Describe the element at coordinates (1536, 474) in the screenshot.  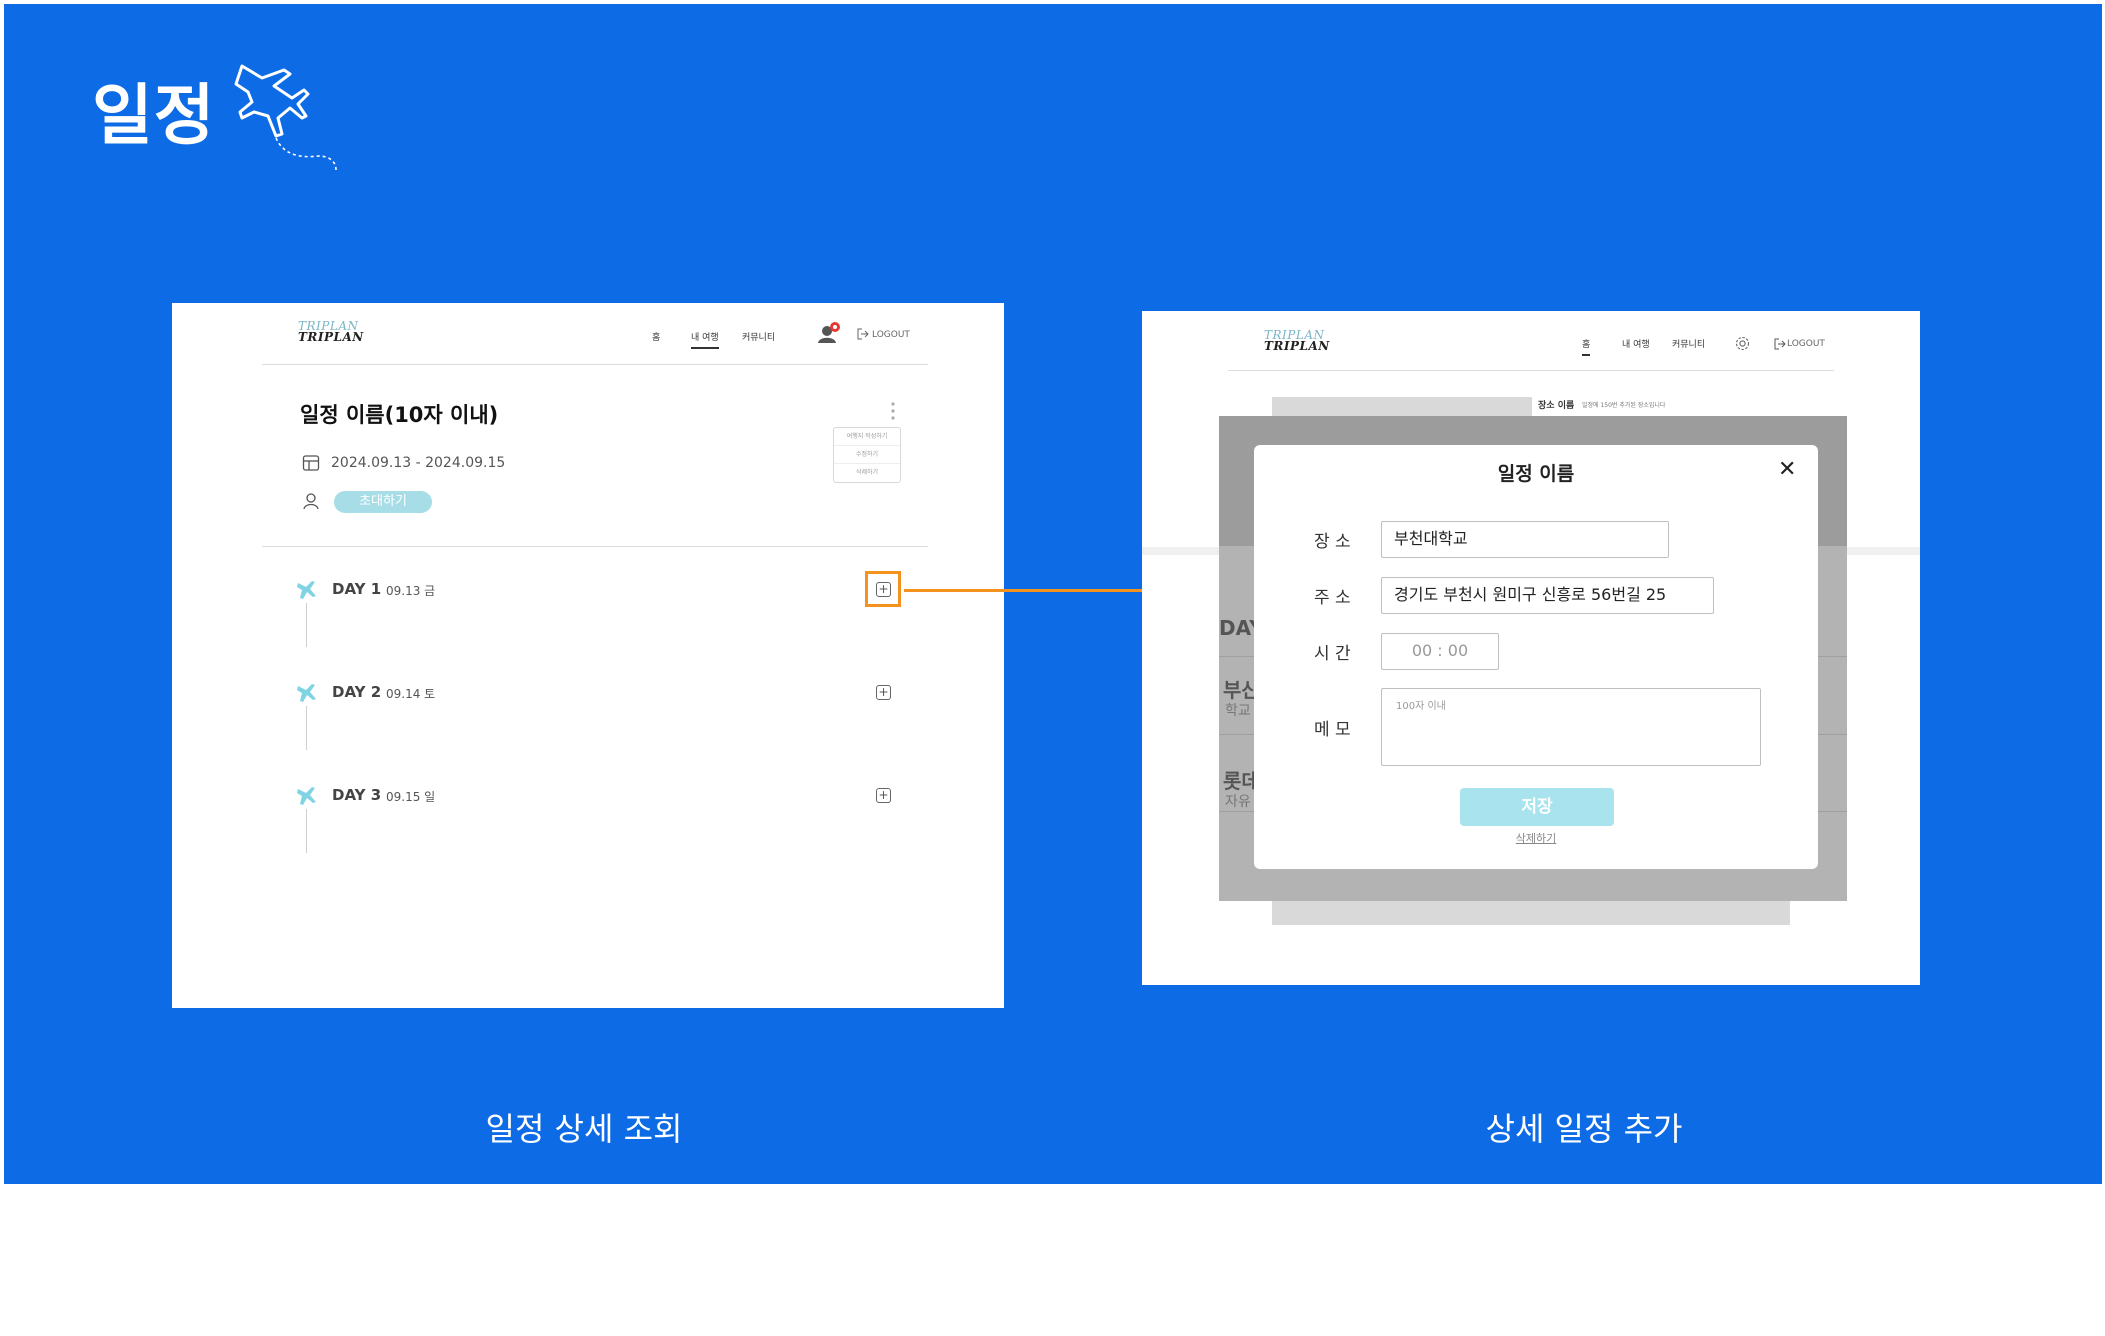
I see `modal-title: 일정 이름` at that location.